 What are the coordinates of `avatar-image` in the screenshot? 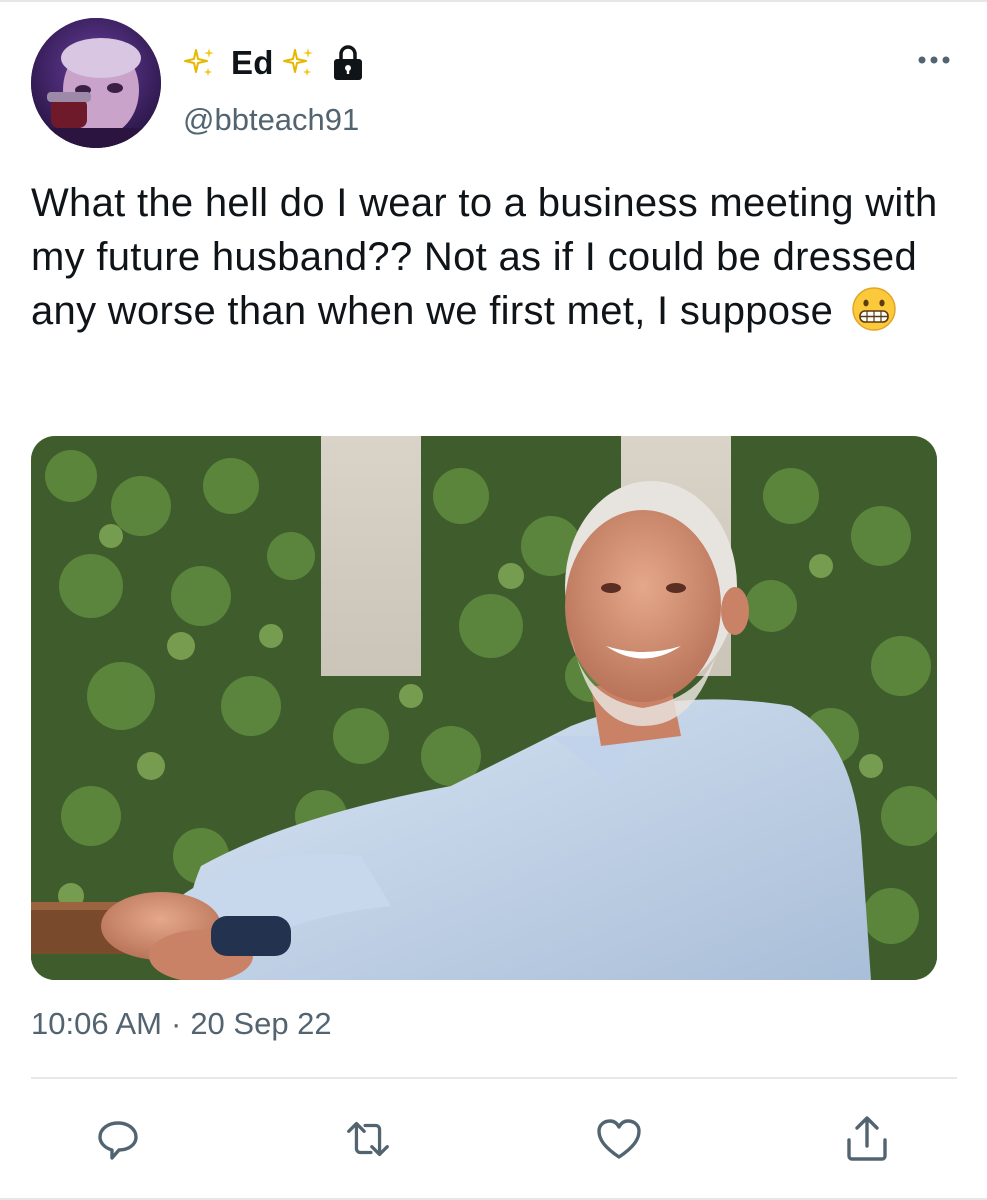 It's located at (96, 83).